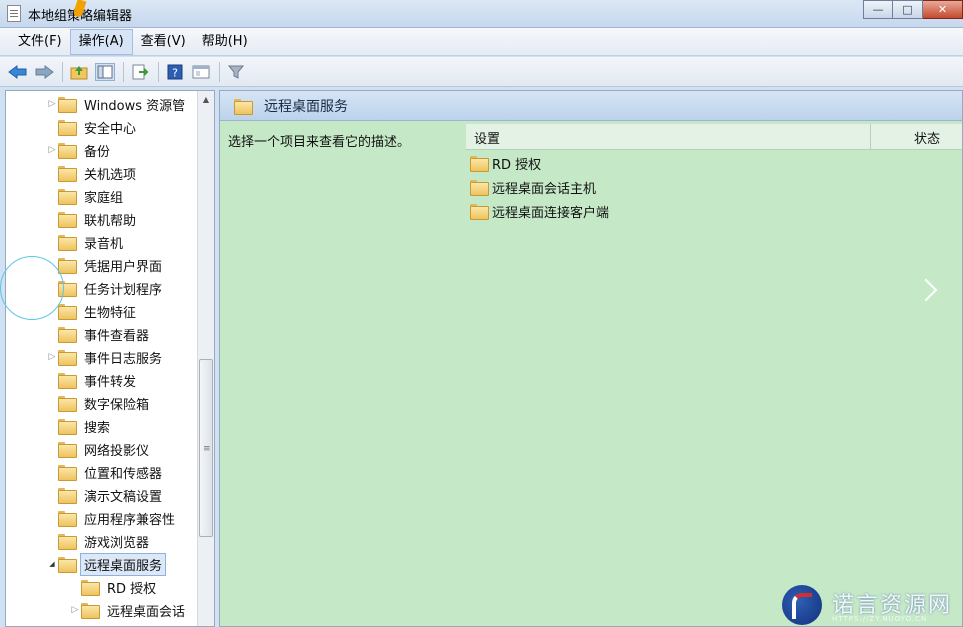  I want to click on tree-item-label: RD 授权, so click(132, 589).